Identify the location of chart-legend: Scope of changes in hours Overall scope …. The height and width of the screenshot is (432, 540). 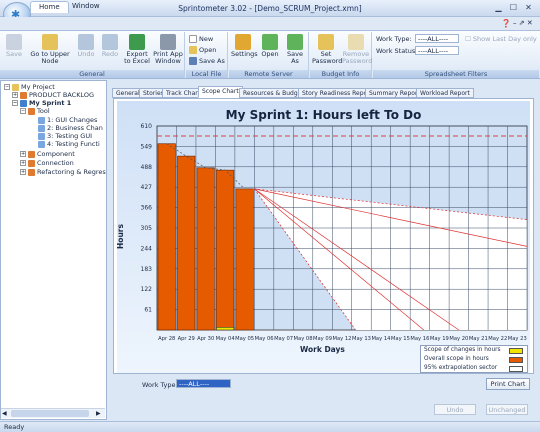
(474, 359).